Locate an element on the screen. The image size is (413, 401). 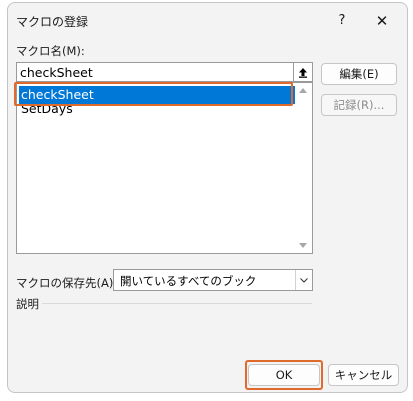
close-button: ✕ is located at coordinates (382, 21).